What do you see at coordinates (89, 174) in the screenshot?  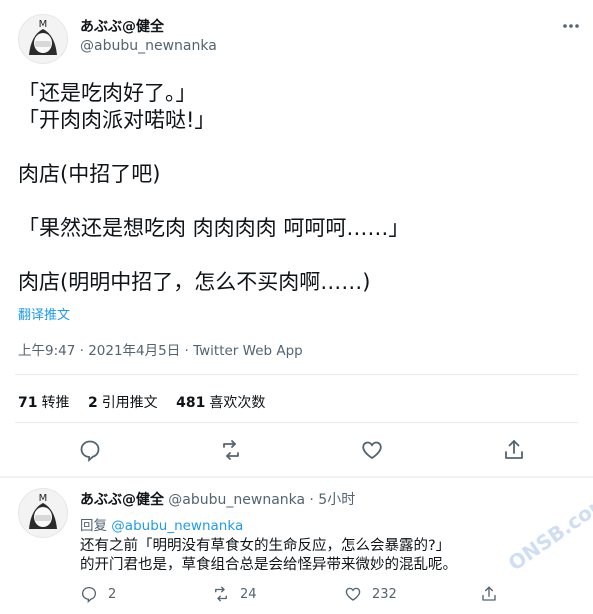 I see `tweet-line: 肉店(中招了吧)` at bounding box center [89, 174].